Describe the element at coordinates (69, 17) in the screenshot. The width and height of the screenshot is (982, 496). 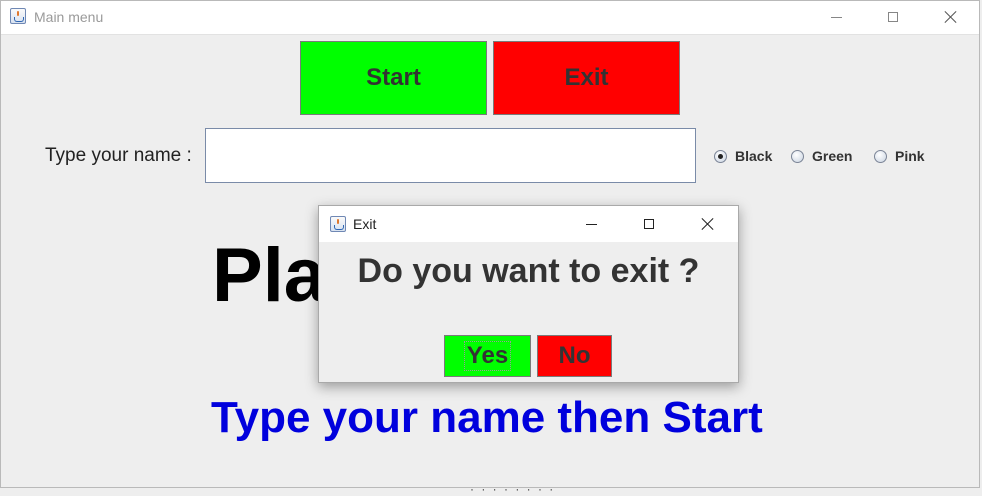
I see `window-title: Main menu` at that location.